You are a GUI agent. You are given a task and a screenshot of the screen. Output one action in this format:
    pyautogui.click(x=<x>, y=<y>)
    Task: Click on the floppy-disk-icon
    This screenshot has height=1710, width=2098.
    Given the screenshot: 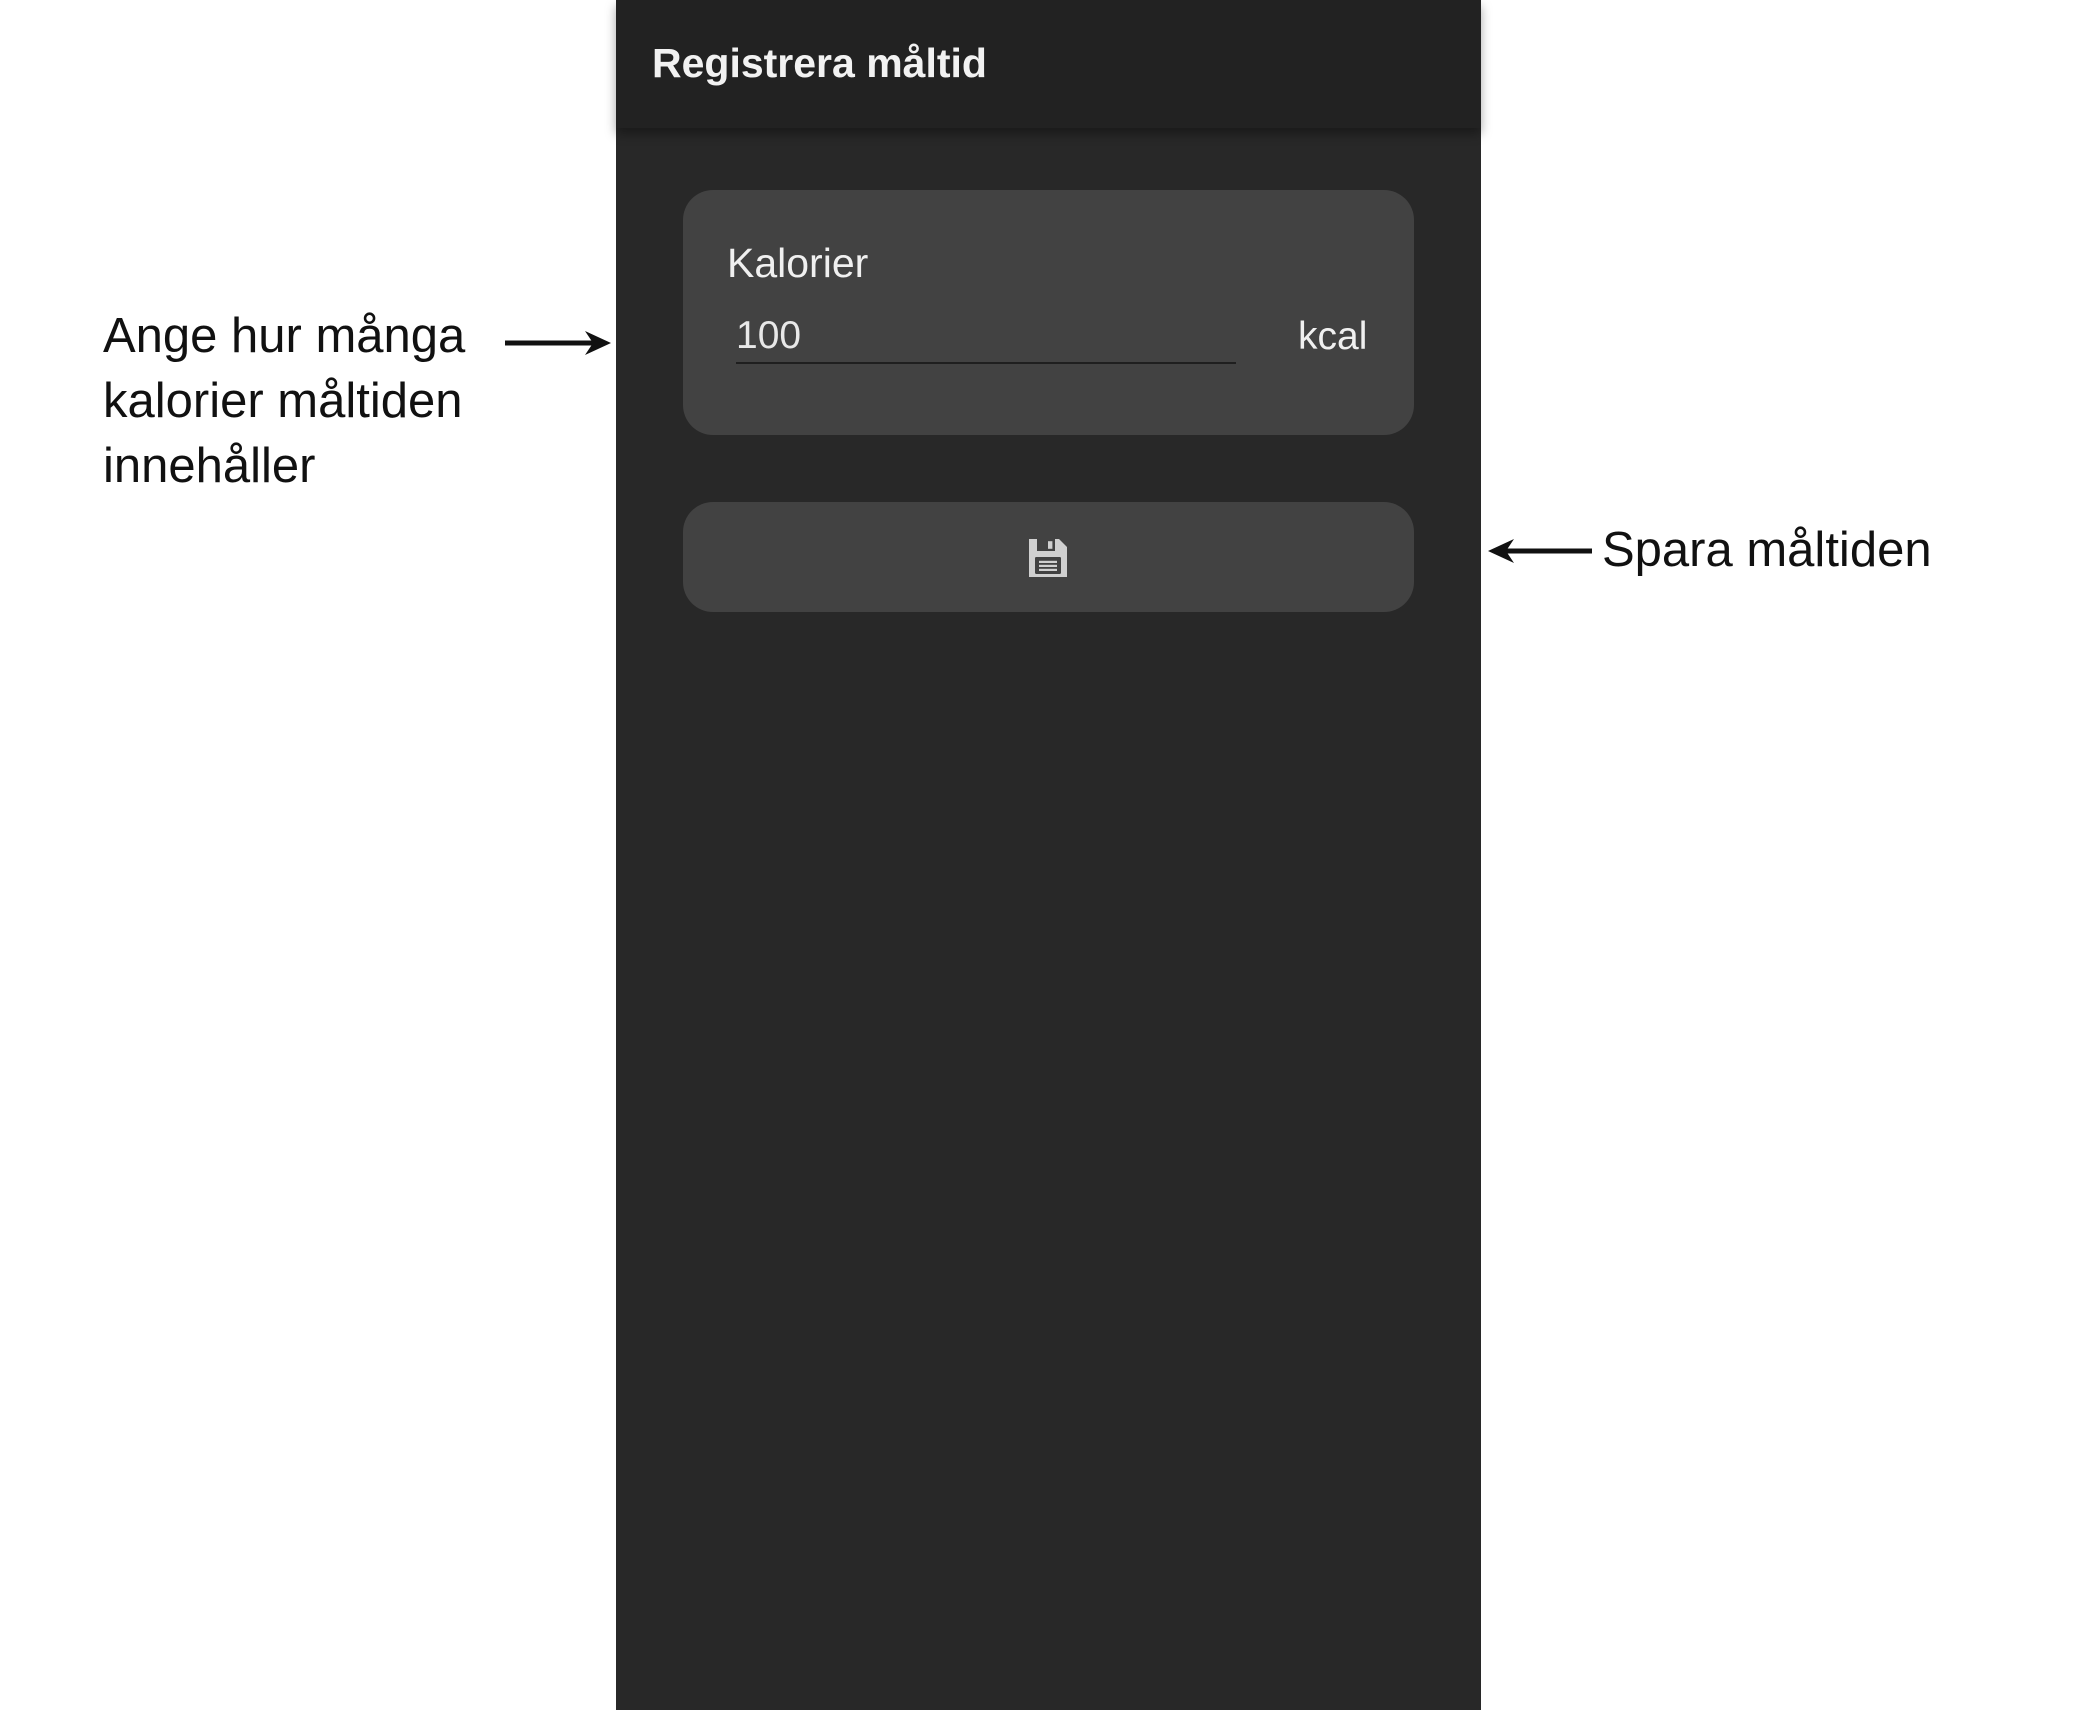 What is the action you would take?
    pyautogui.click(x=1048, y=558)
    